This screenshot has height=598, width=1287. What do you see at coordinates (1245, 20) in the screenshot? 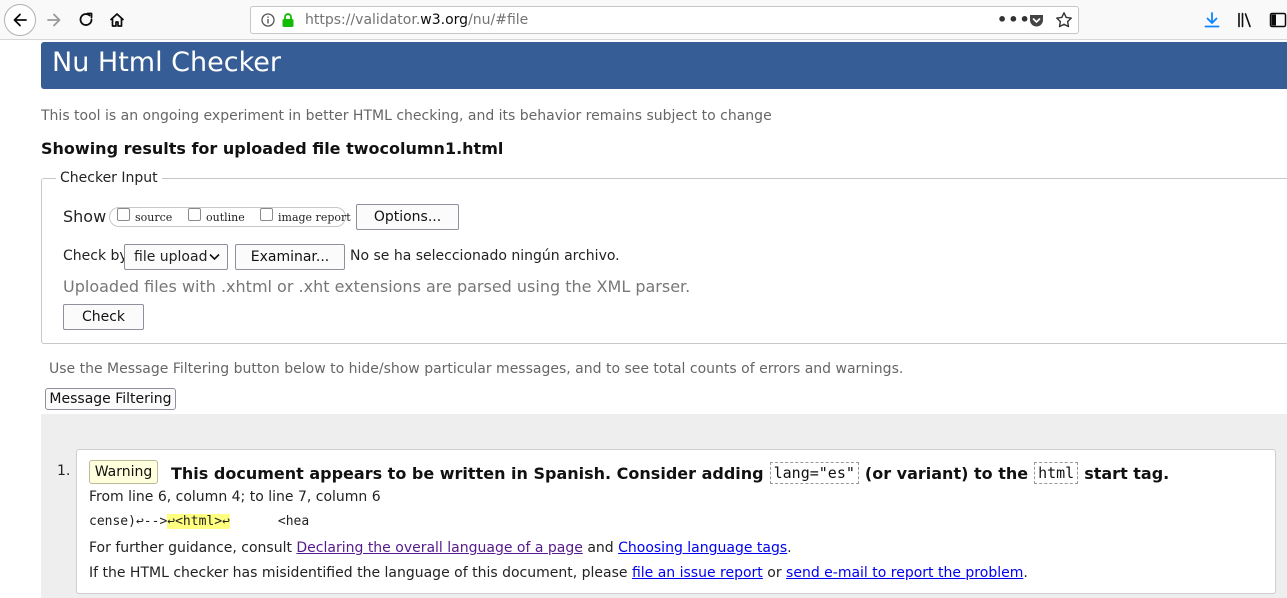
I see `library-icon` at bounding box center [1245, 20].